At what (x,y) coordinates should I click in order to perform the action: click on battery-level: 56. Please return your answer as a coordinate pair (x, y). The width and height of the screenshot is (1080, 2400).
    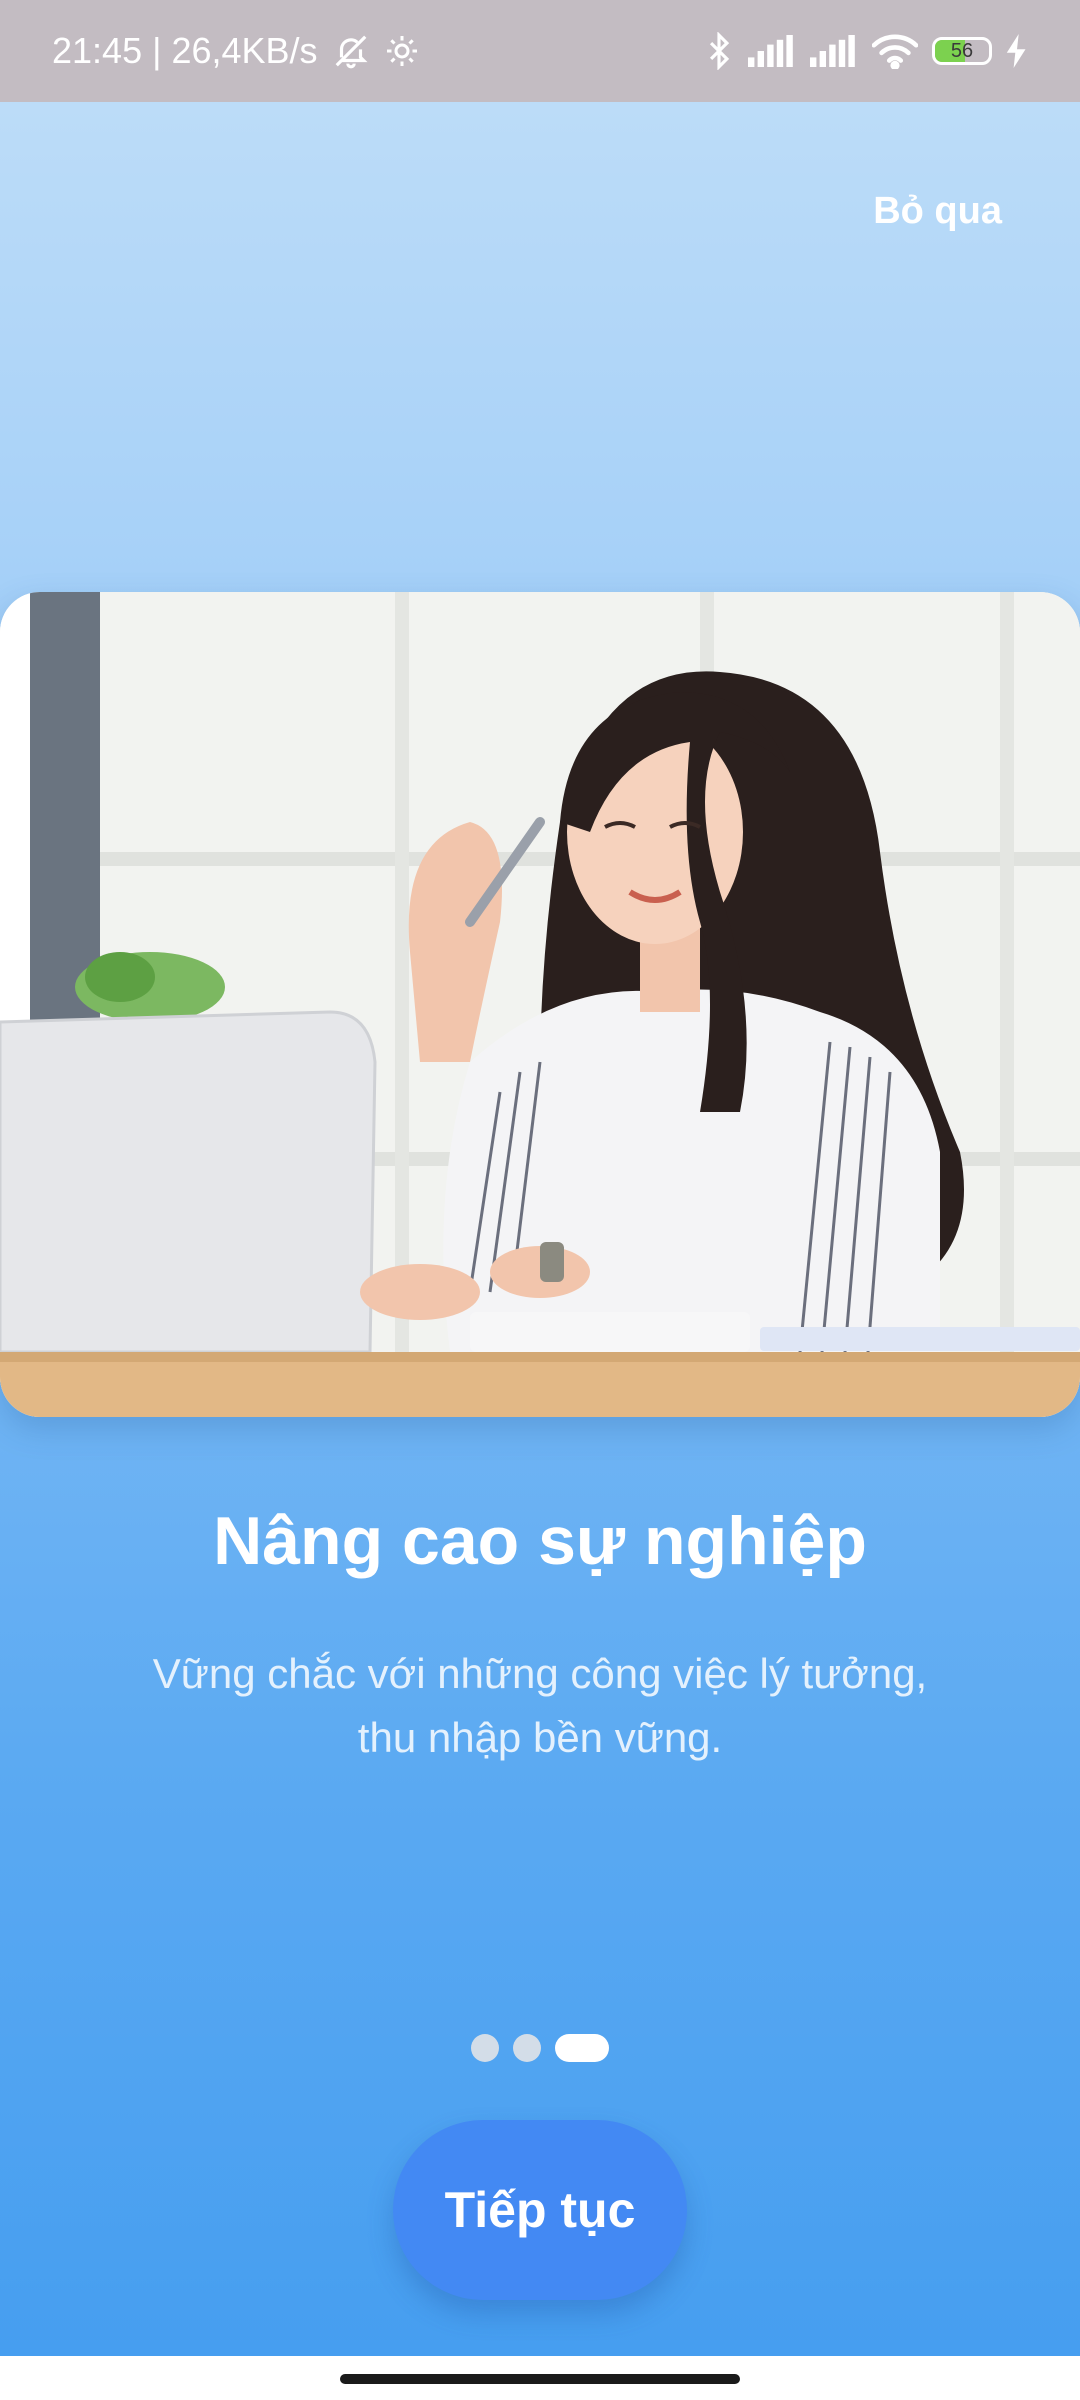
    Looking at the image, I should click on (962, 50).